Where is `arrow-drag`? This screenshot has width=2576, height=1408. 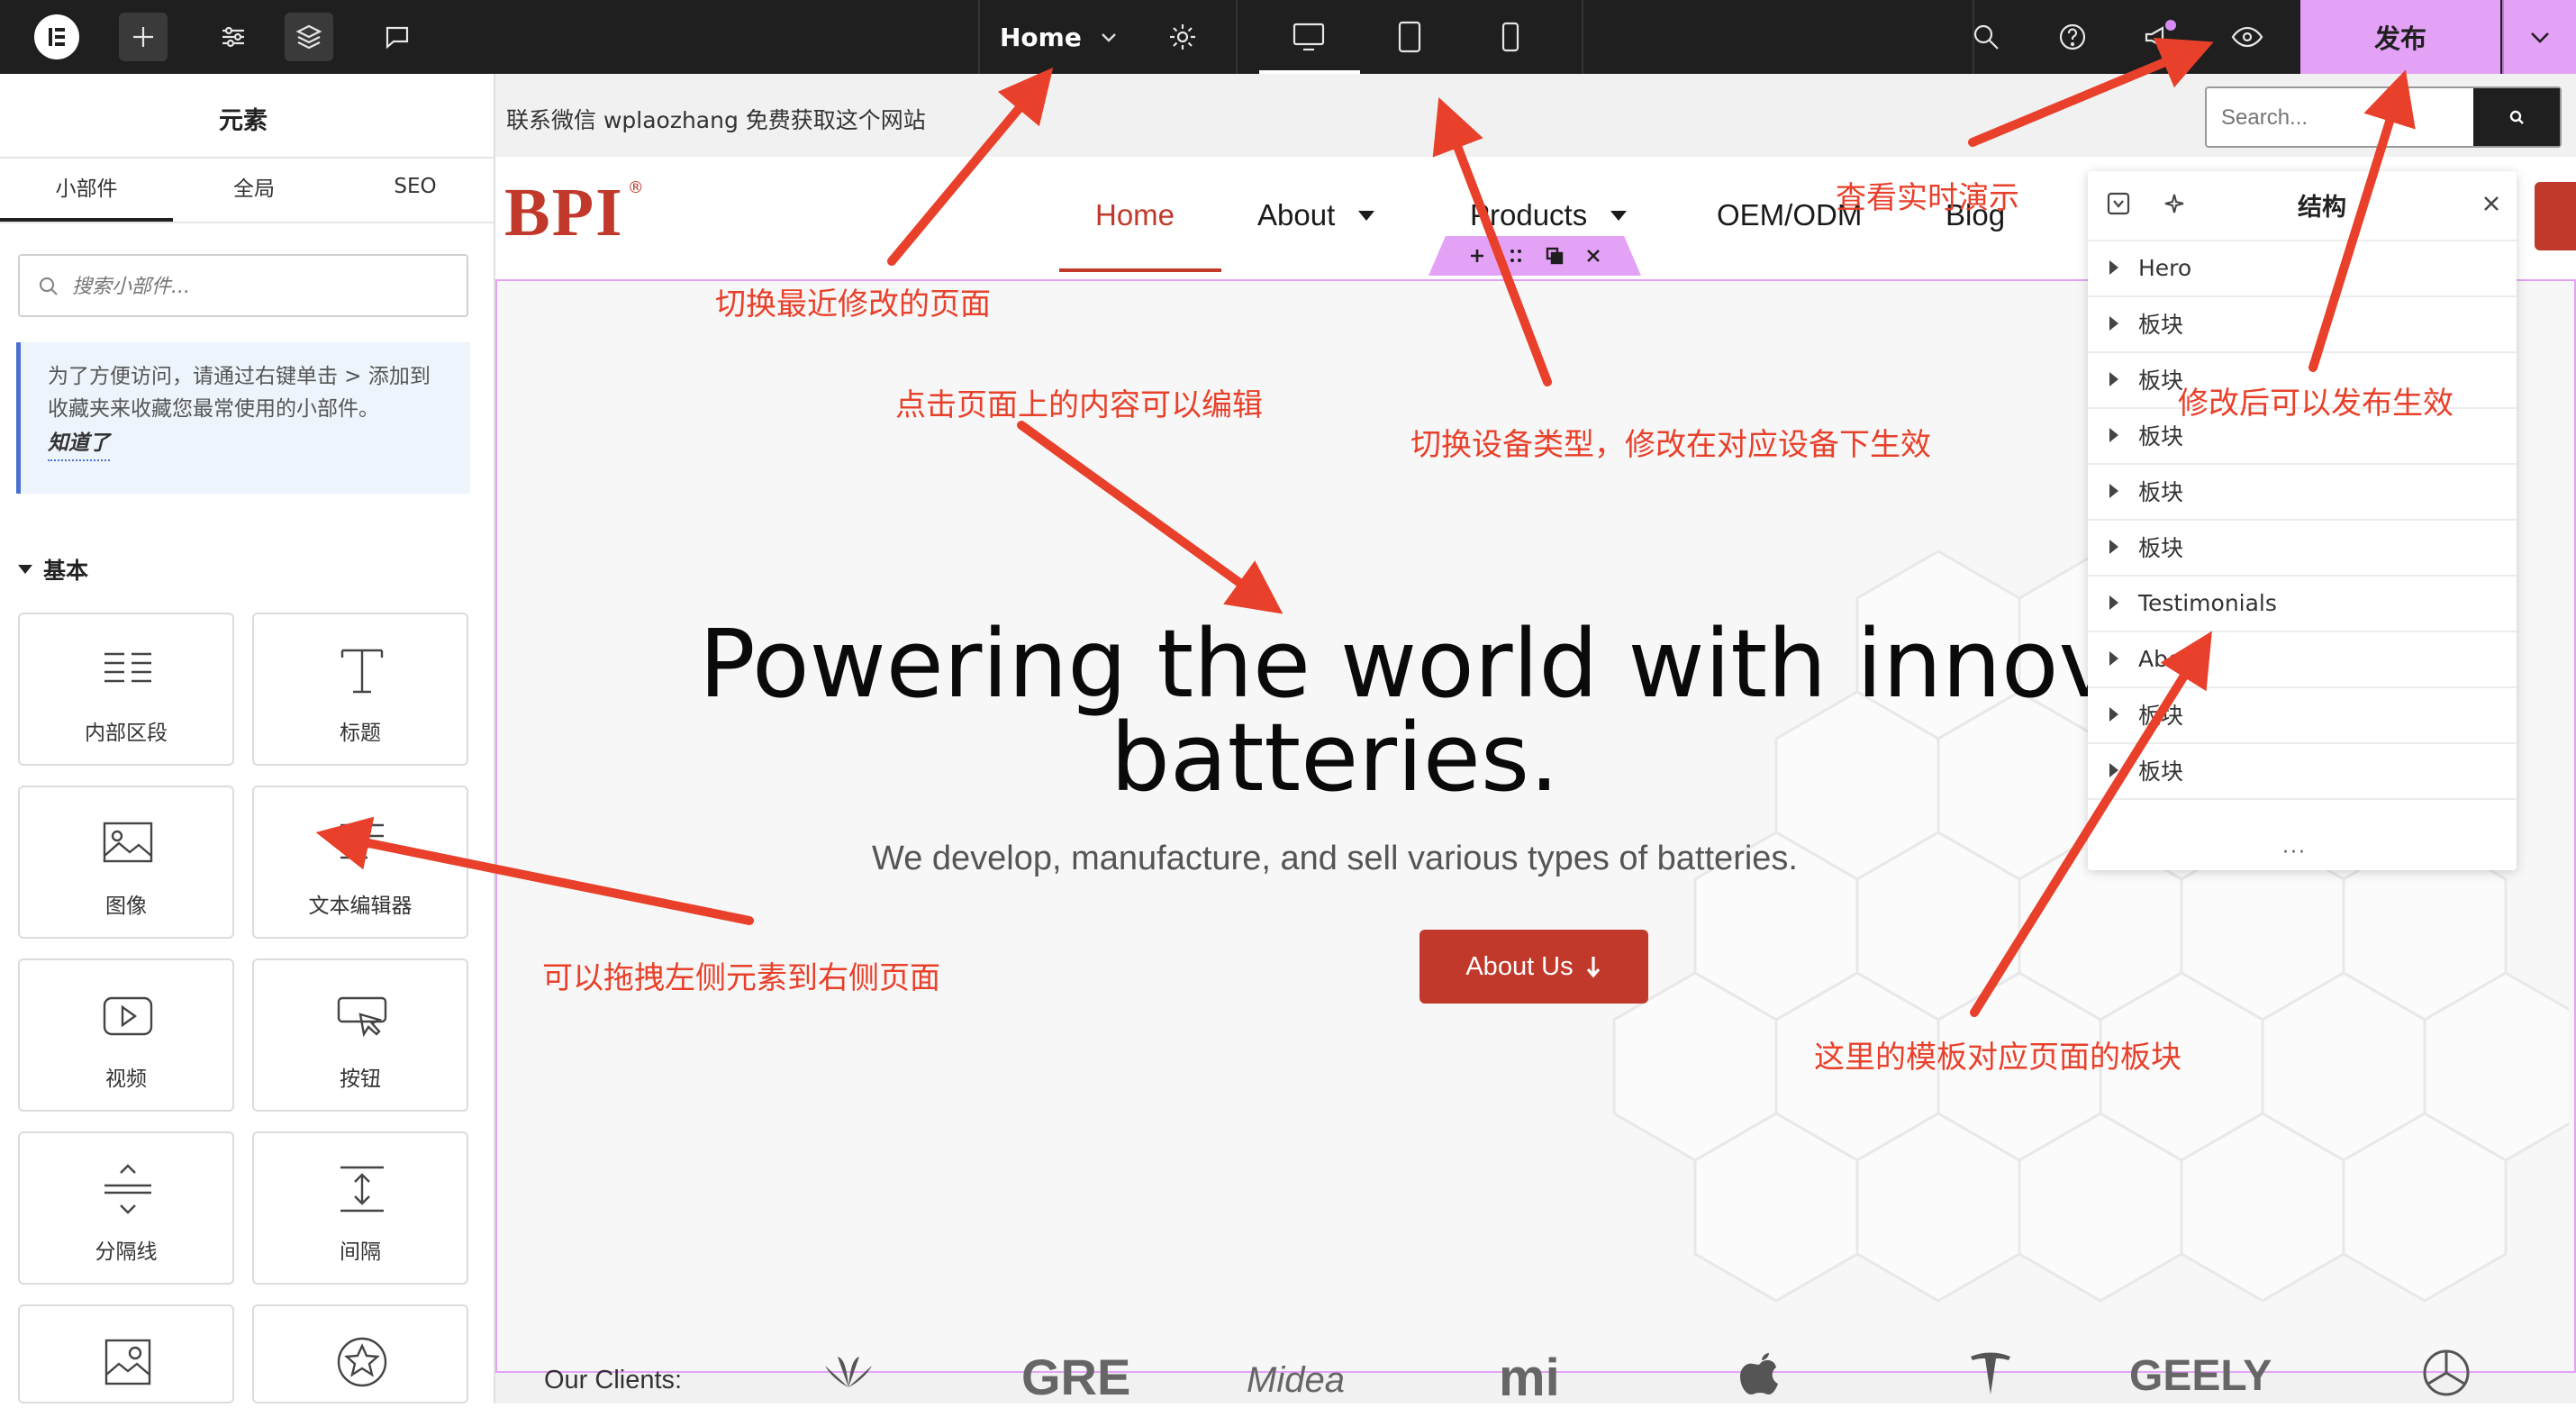 arrow-drag is located at coordinates (534, 870).